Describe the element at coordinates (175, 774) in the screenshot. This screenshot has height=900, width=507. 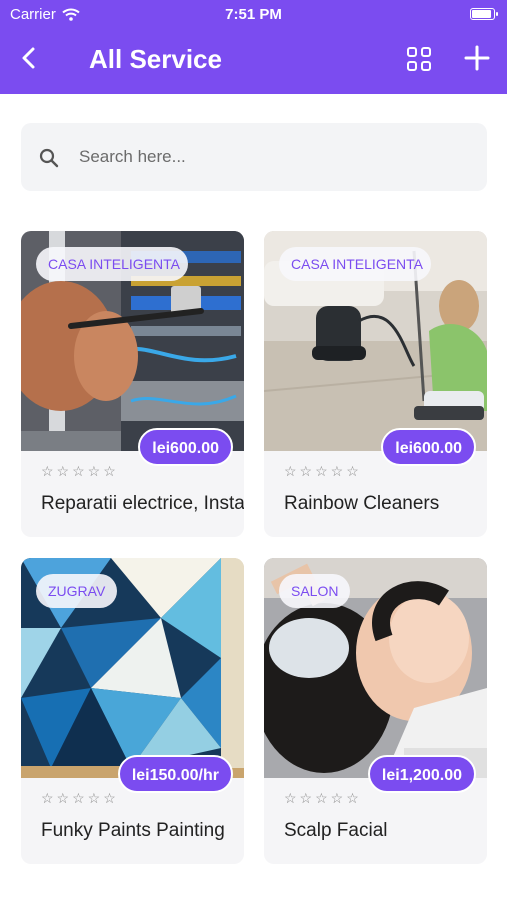
I see `price-badge: lei150.00/hr` at that location.